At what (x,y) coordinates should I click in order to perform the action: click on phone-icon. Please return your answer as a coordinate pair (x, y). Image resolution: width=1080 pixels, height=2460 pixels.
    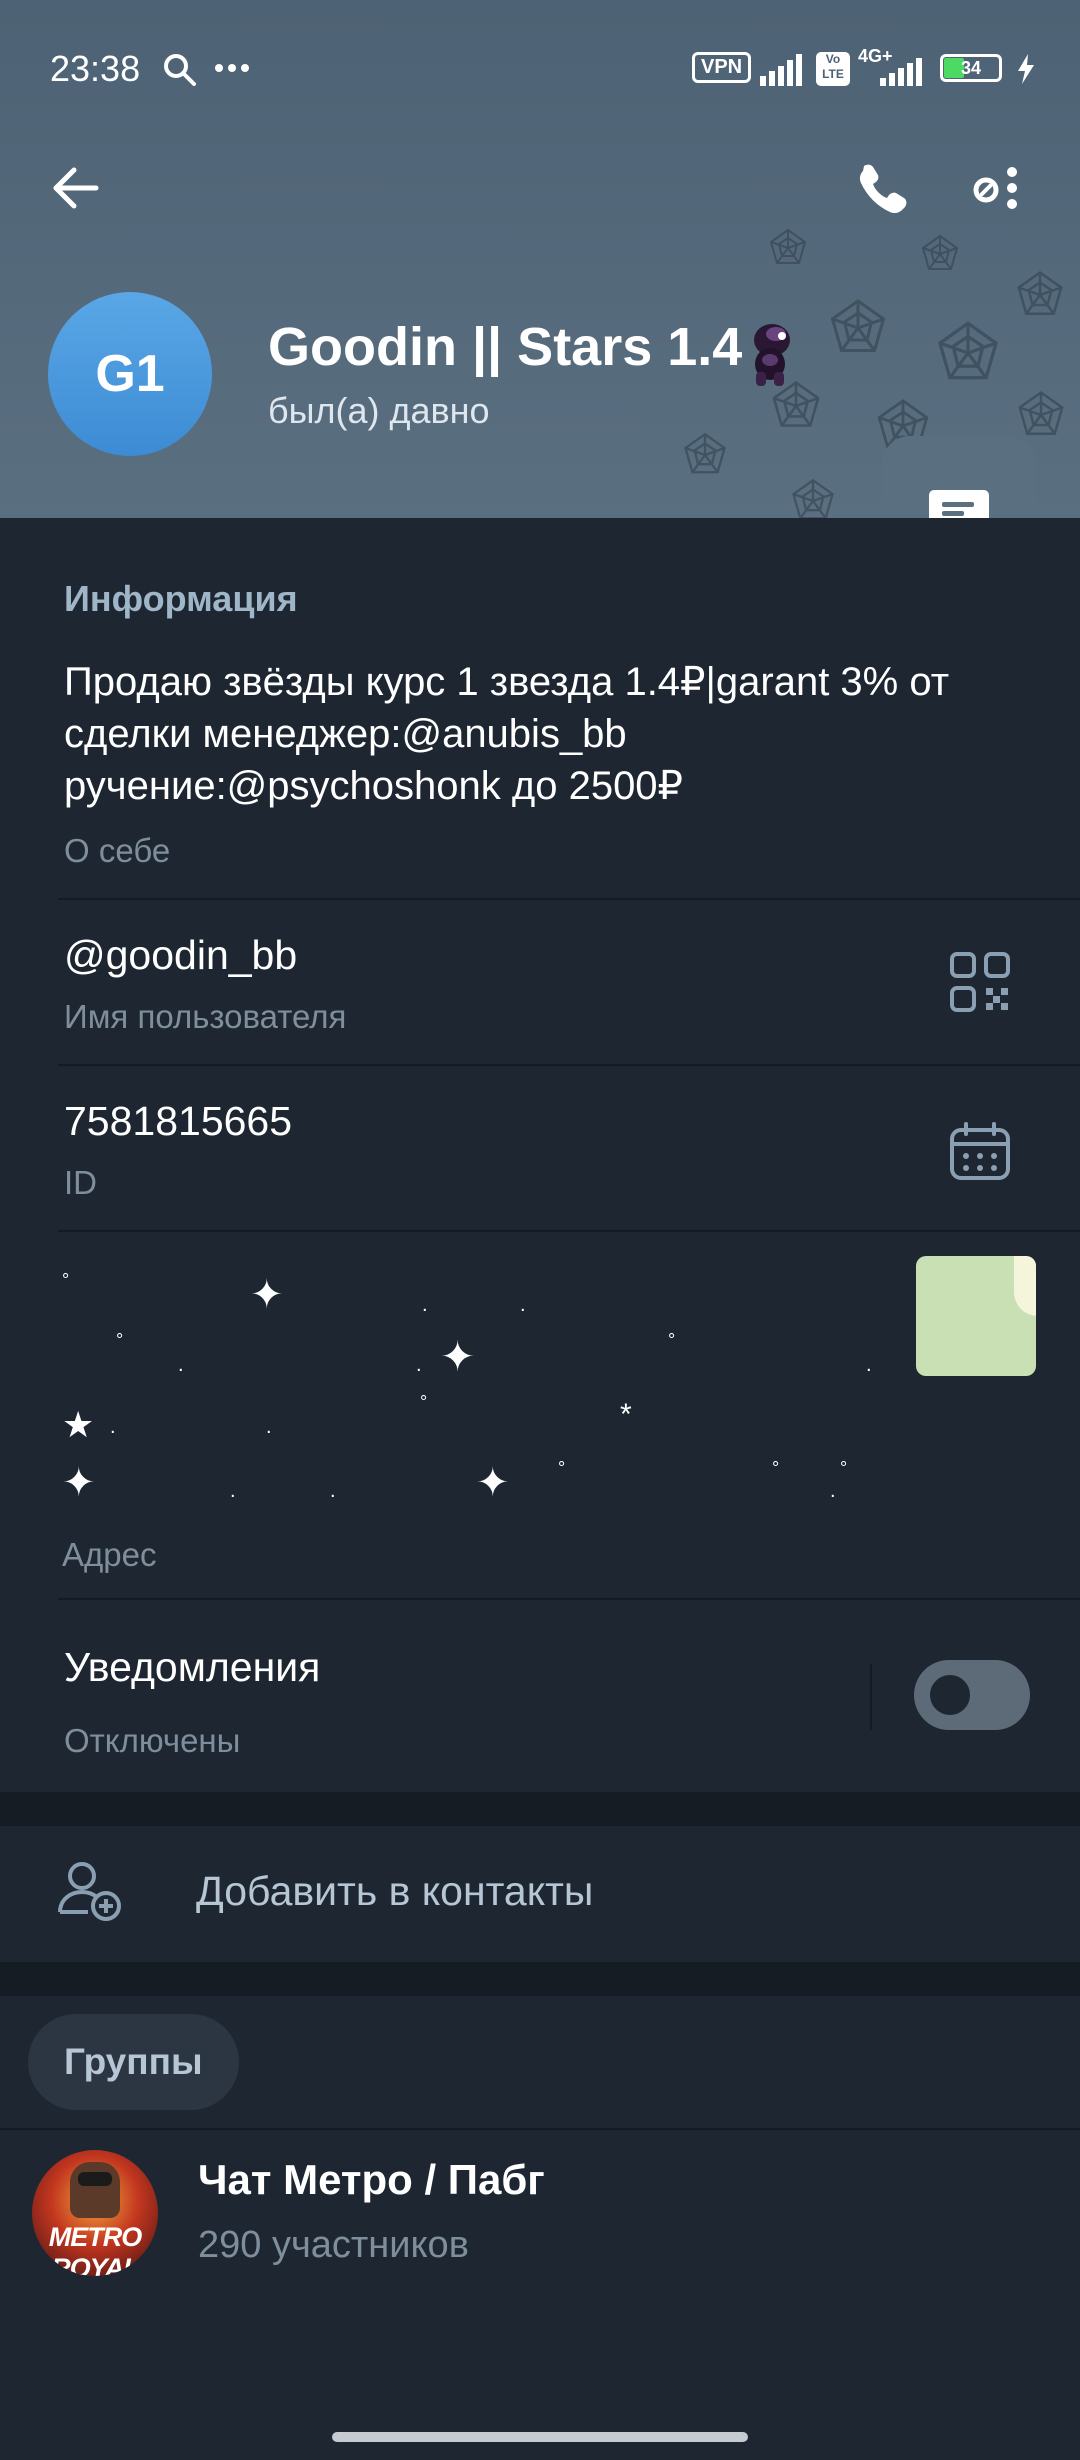
    Looking at the image, I should click on (883, 189).